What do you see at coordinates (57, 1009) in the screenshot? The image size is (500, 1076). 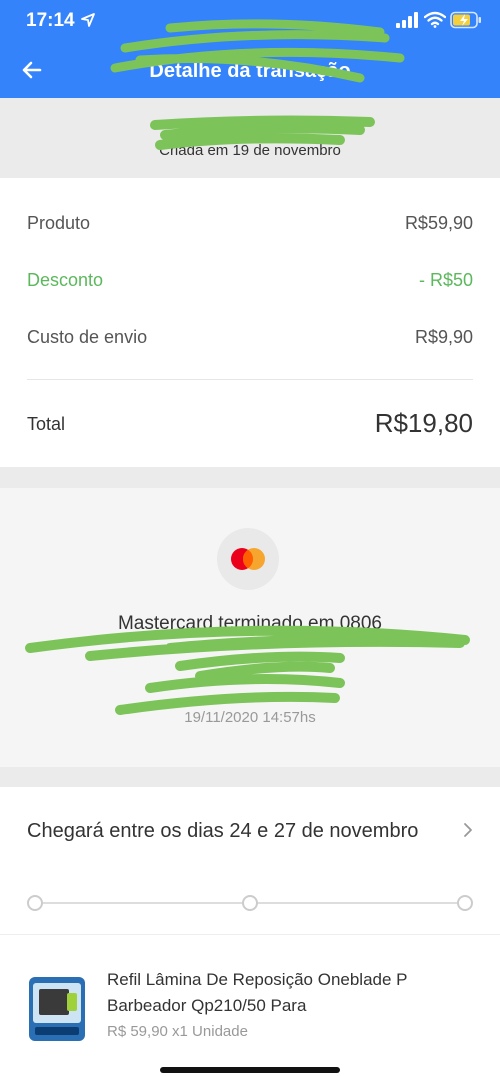 I see `product-thumbnail` at bounding box center [57, 1009].